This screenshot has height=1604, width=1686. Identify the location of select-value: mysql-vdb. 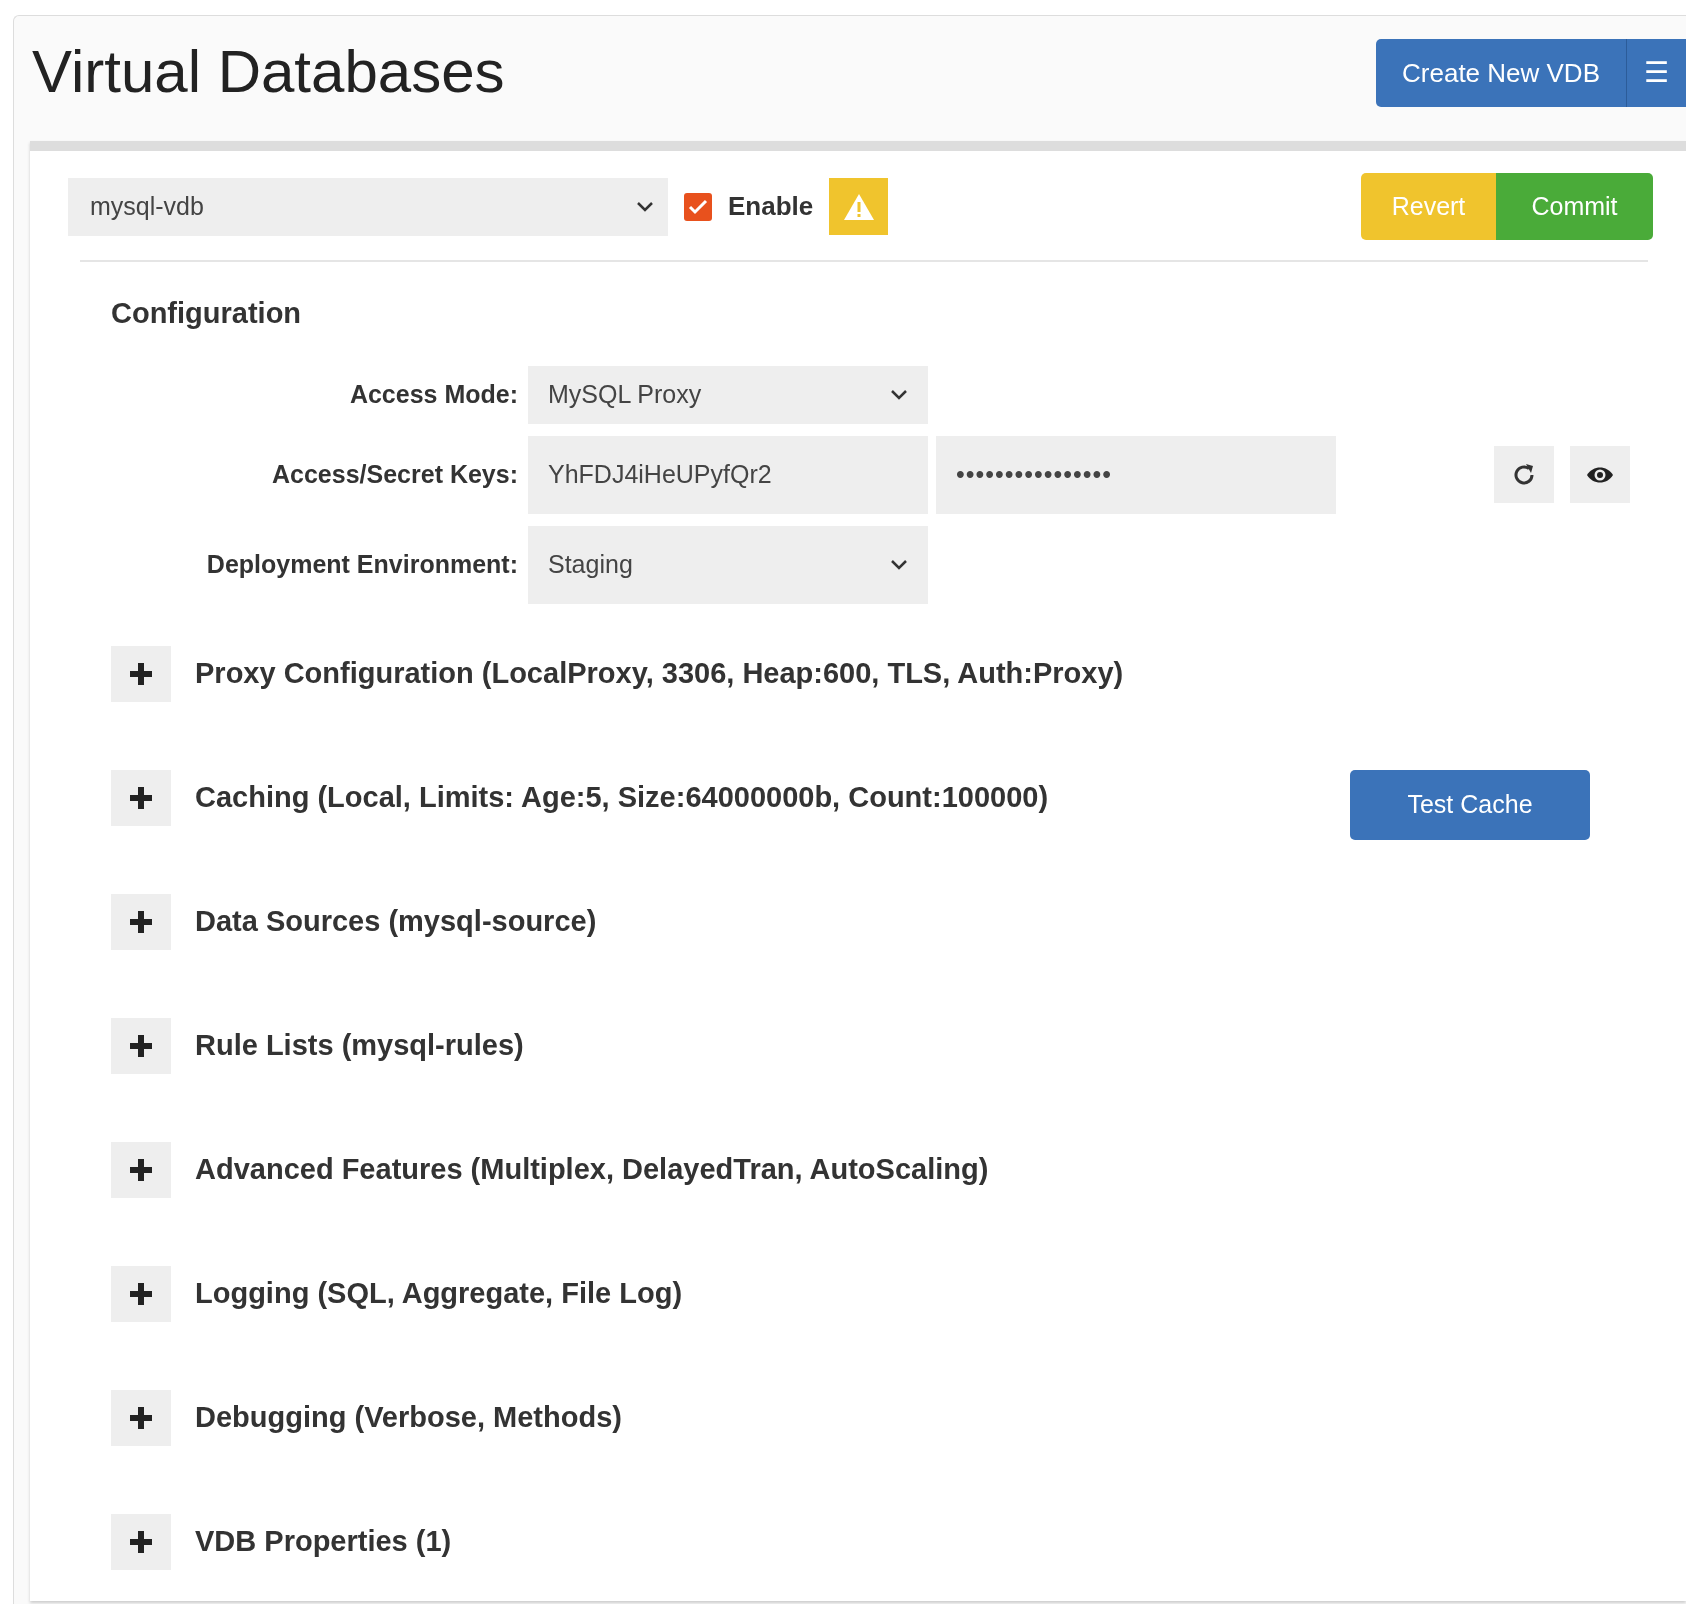
(147, 206).